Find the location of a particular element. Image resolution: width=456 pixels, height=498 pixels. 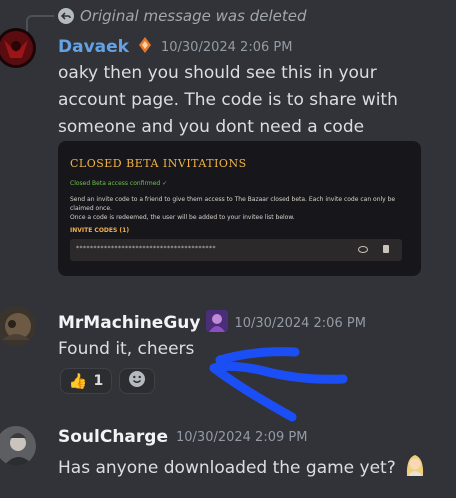

reply-arrow-icon is located at coordinates (66, 16).